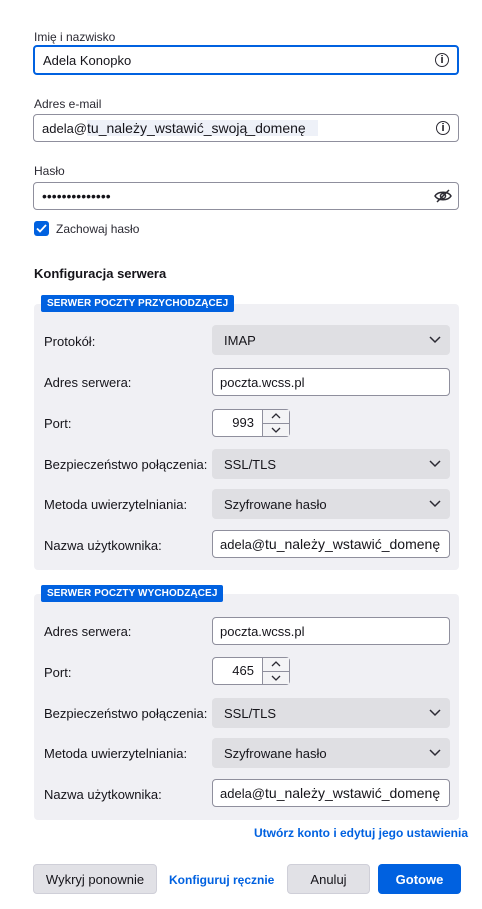 The image size is (482, 909). I want to click on outgoing-port-stepper: 465, so click(251, 671).